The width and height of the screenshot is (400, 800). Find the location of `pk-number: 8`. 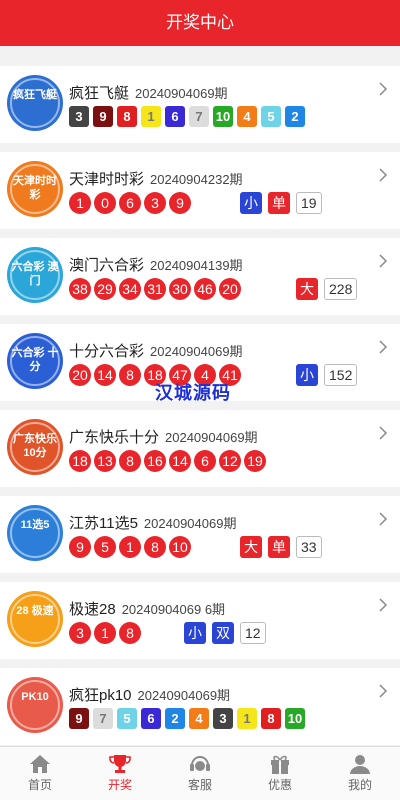

pk-number: 8 is located at coordinates (271, 718).